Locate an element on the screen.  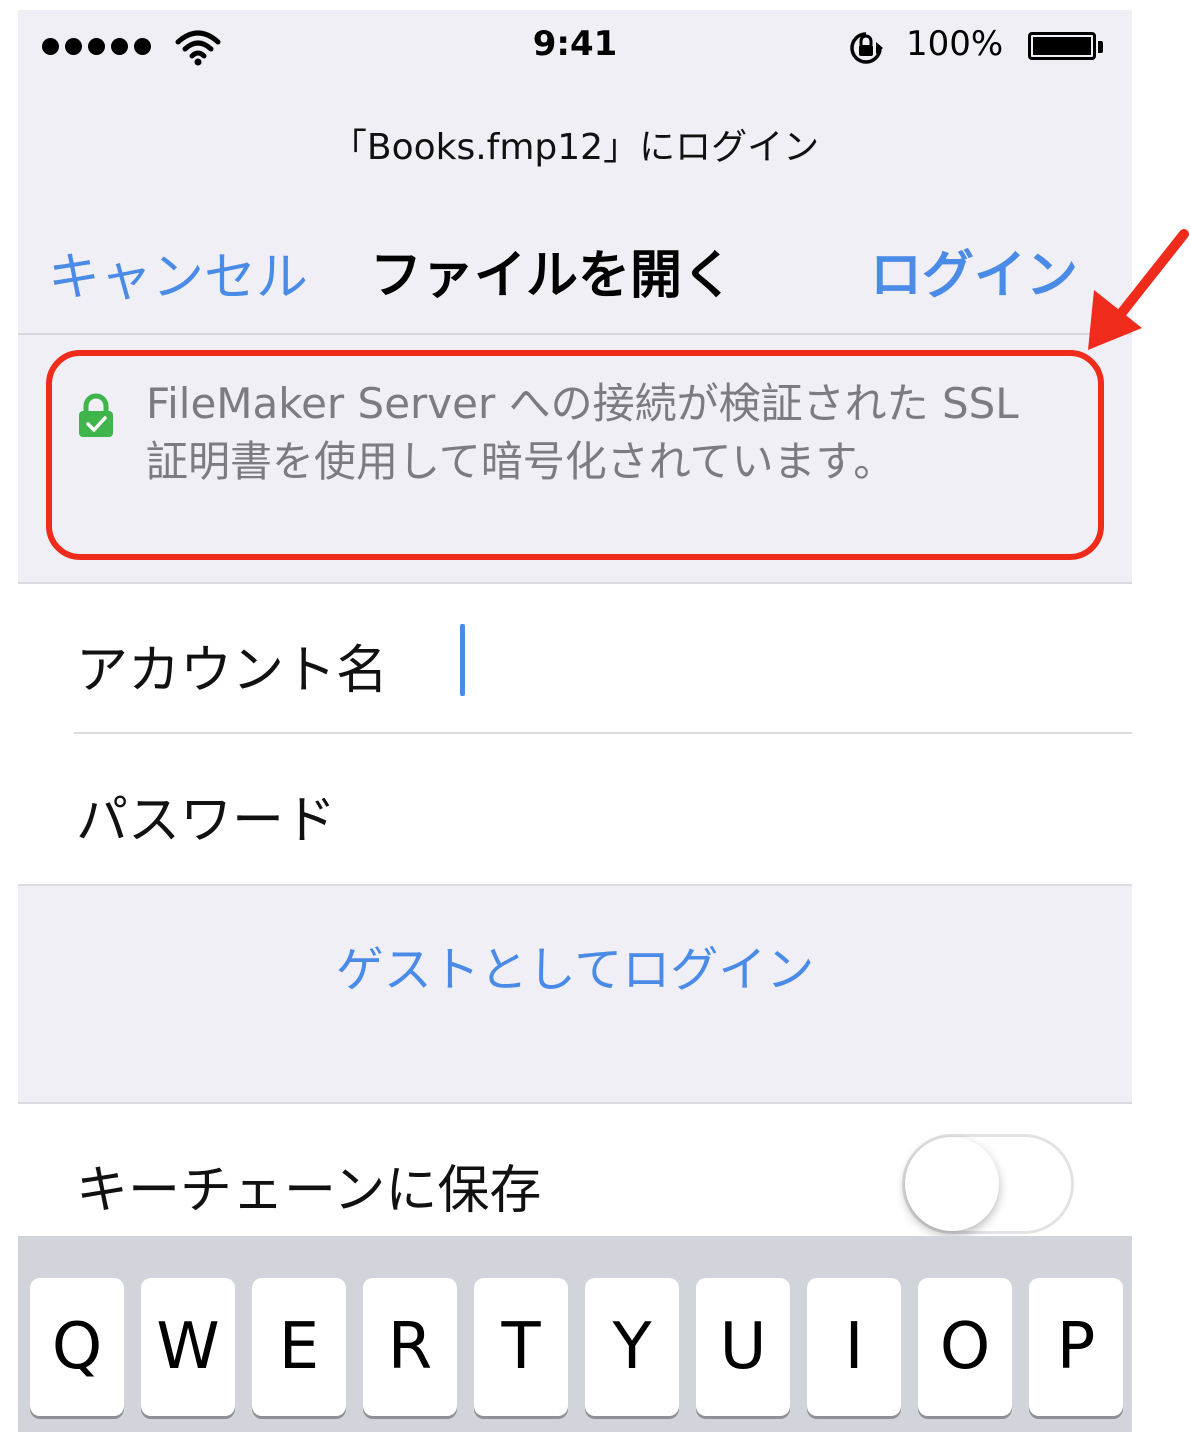
battery-tip is located at coordinates (1100, 47).